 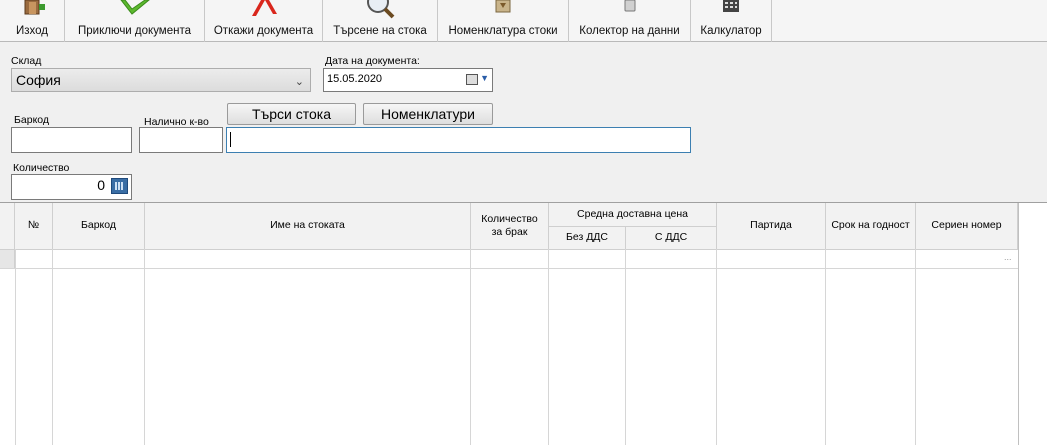 I want to click on search-product-form-button: Търси стока, so click(x=291, y=114).